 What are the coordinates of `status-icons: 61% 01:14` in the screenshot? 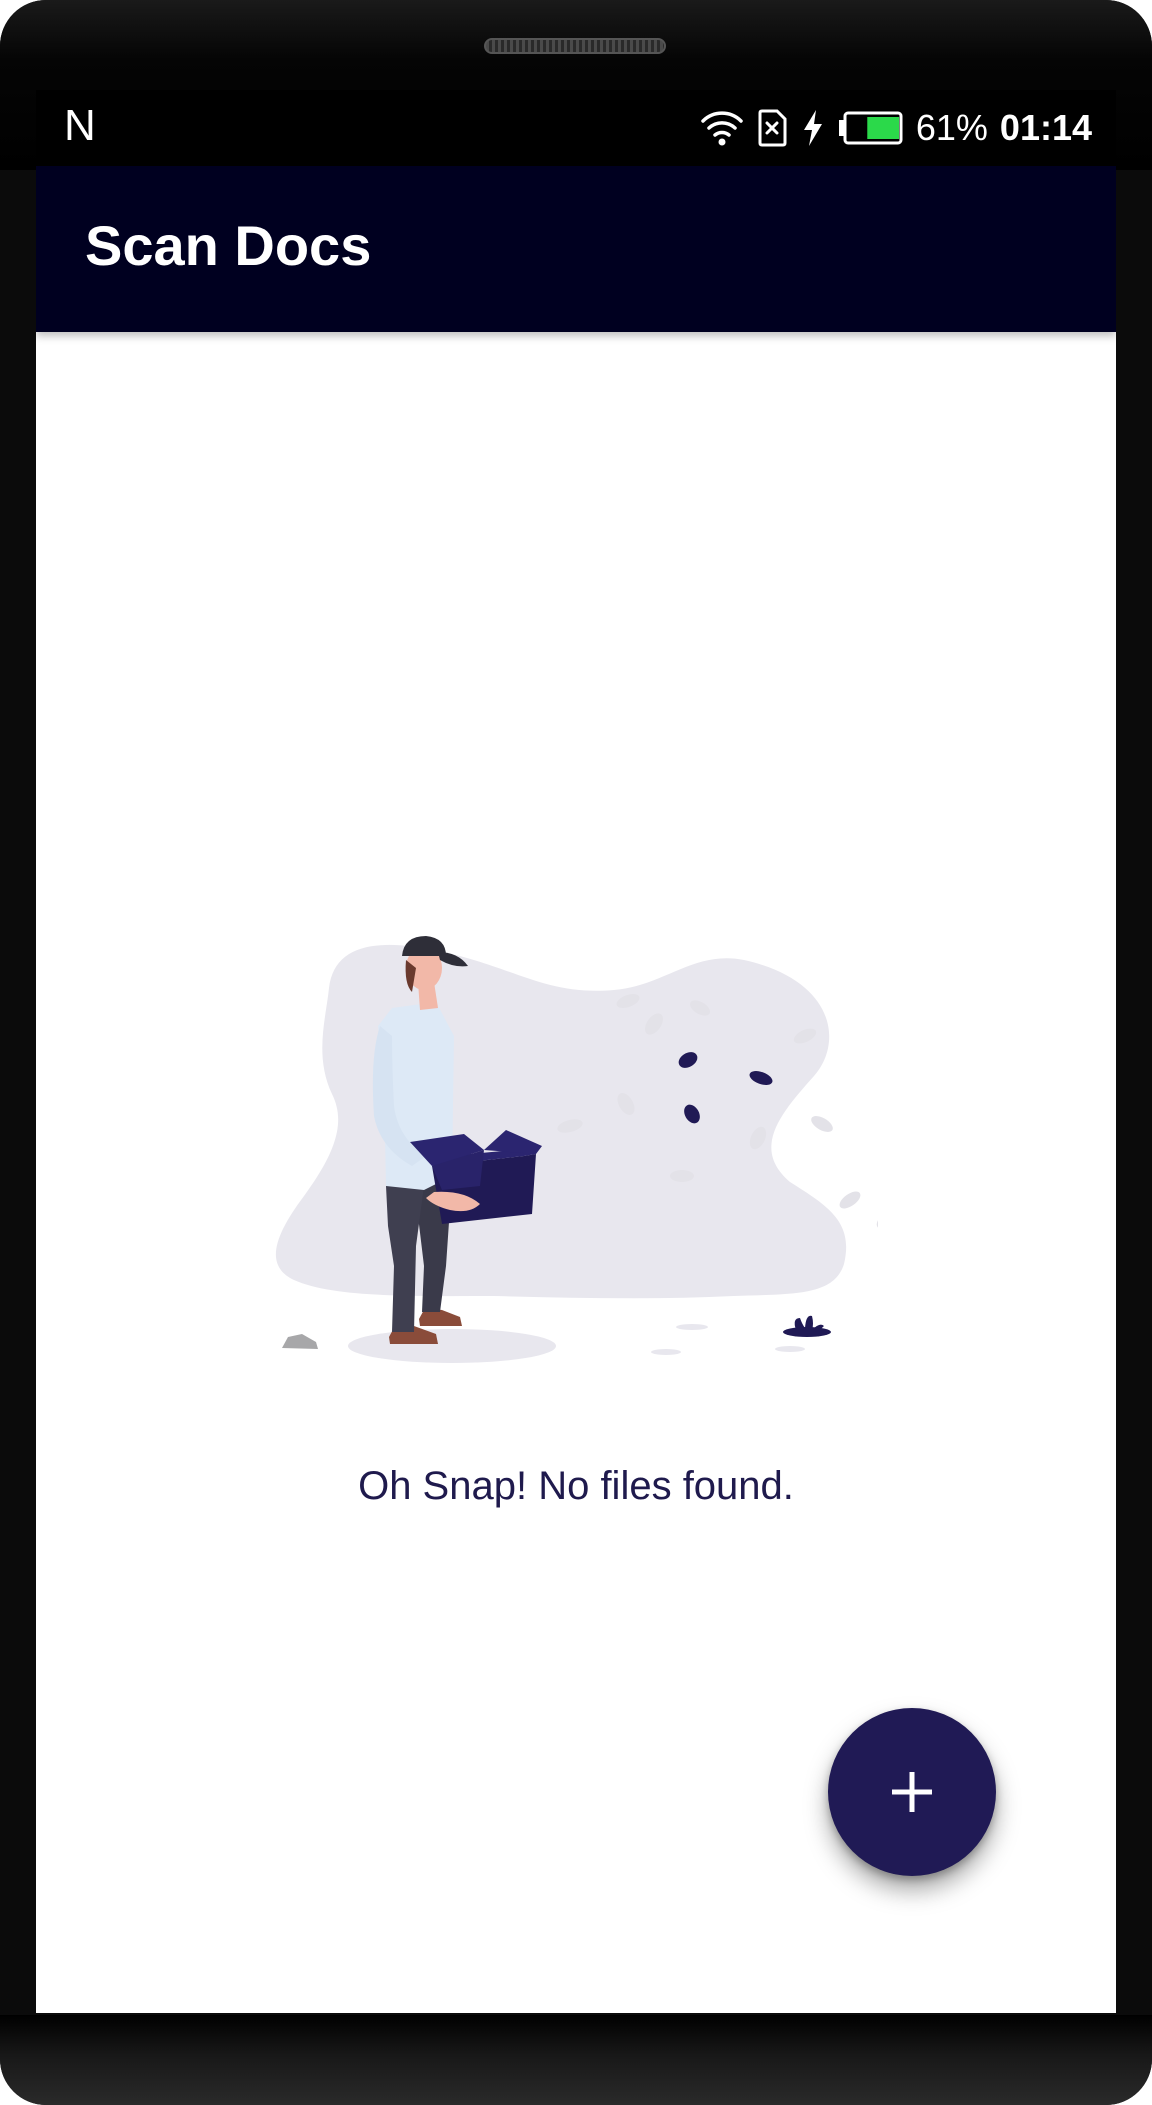 It's located at (896, 128).